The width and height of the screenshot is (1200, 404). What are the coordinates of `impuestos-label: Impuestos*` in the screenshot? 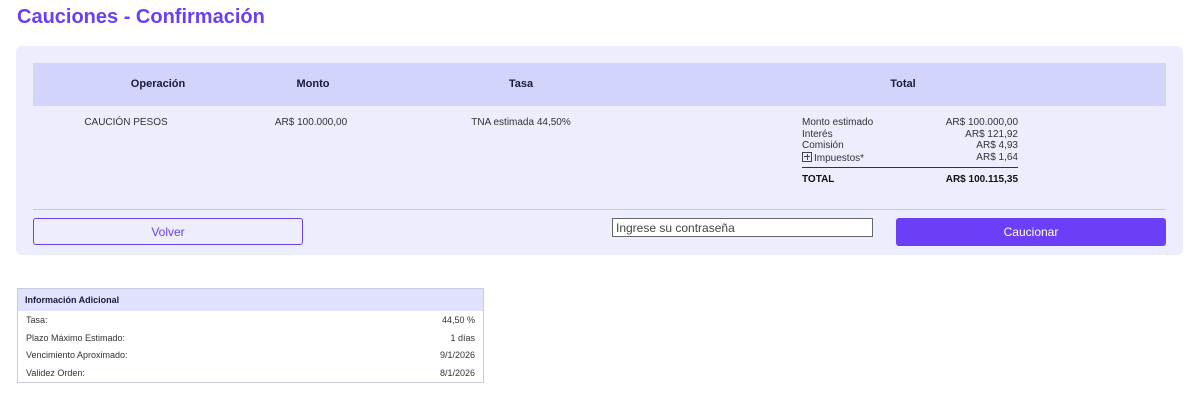 It's located at (839, 158).